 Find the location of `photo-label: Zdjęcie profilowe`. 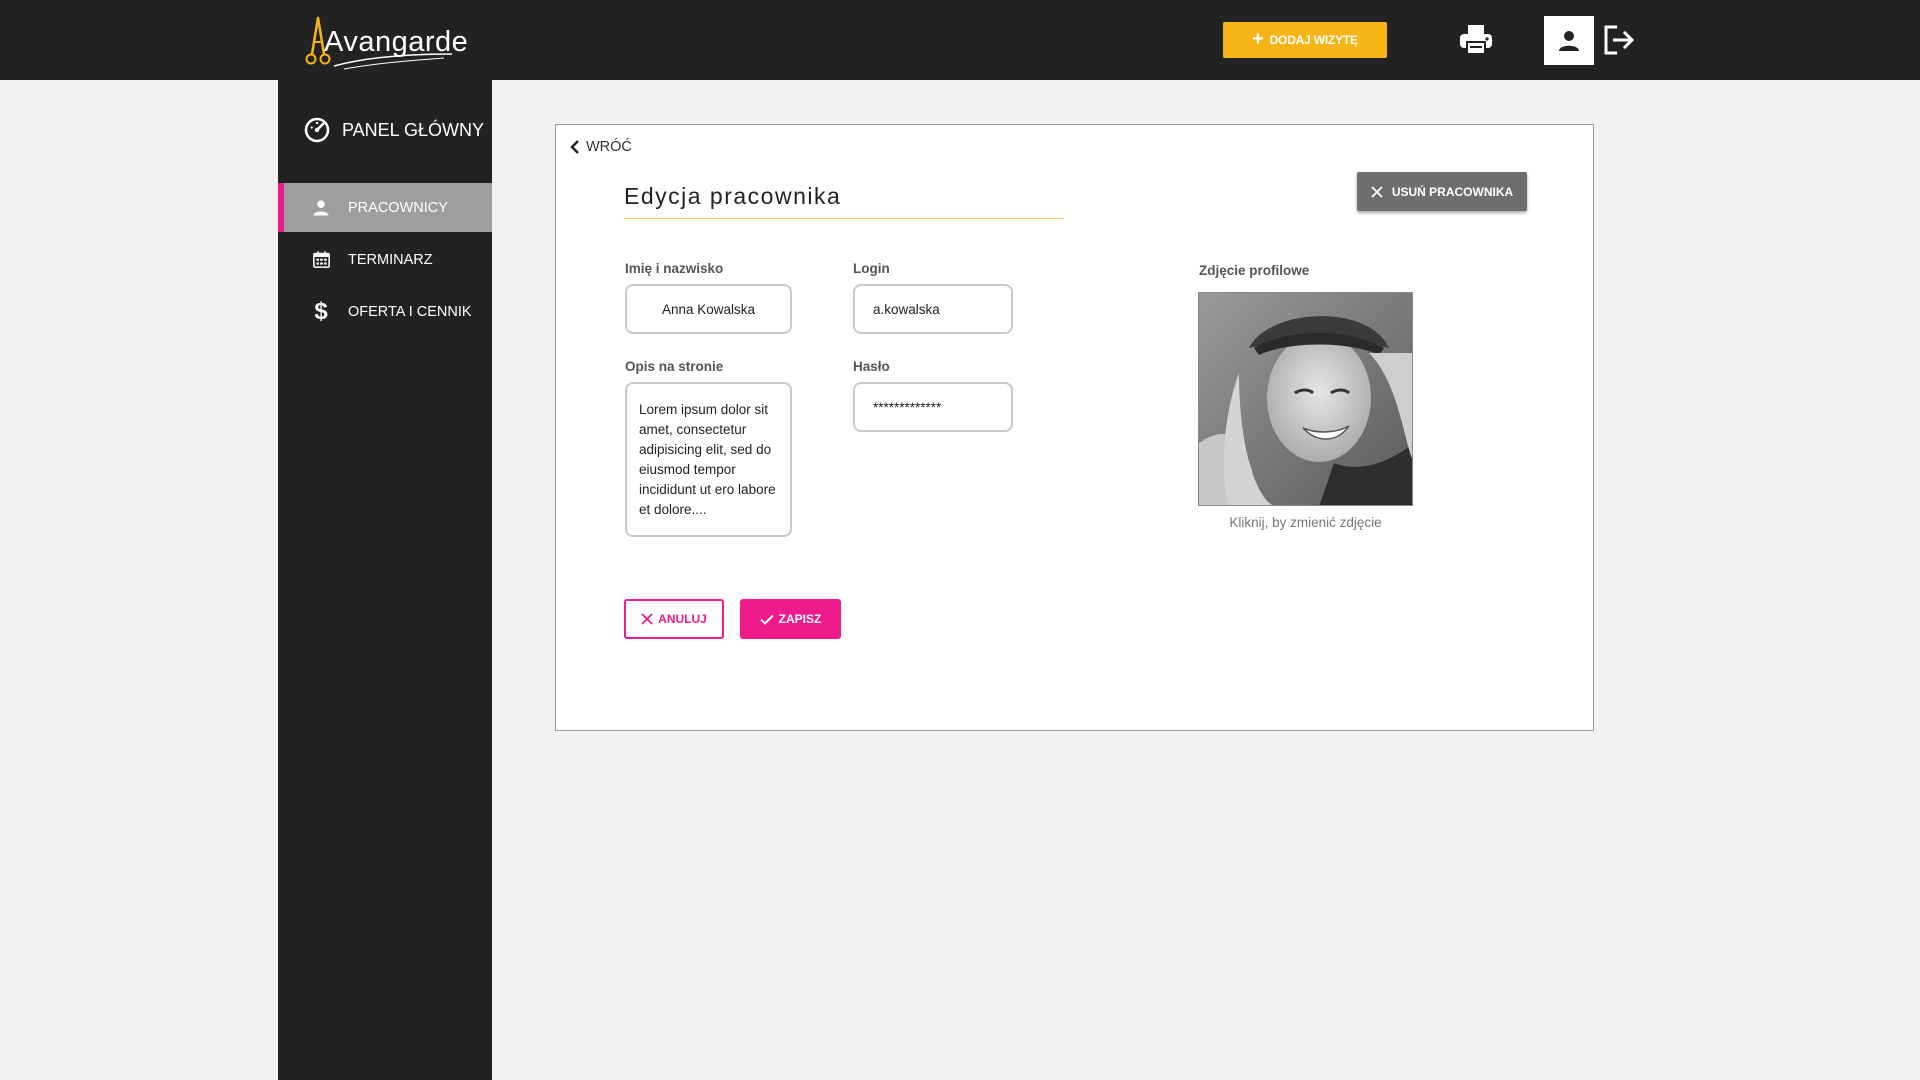

photo-label: Zdjęcie profilowe is located at coordinates (1254, 270).